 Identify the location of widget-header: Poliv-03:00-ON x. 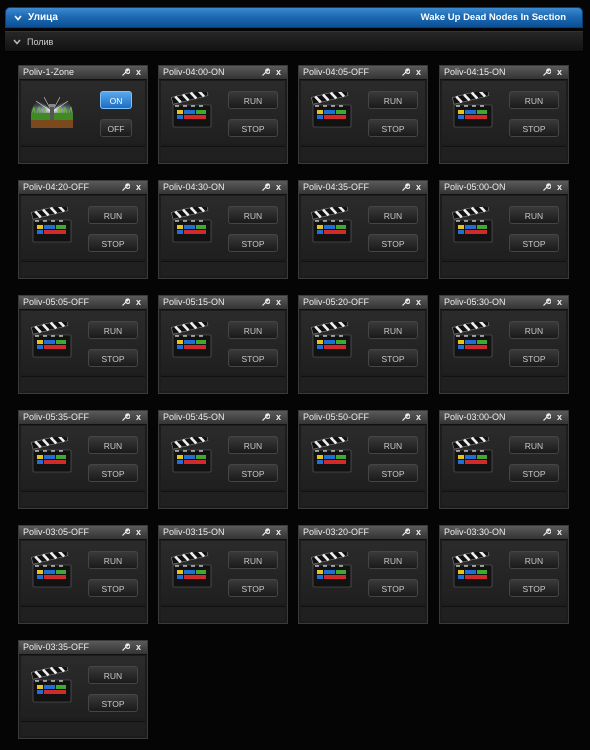
(504, 418).